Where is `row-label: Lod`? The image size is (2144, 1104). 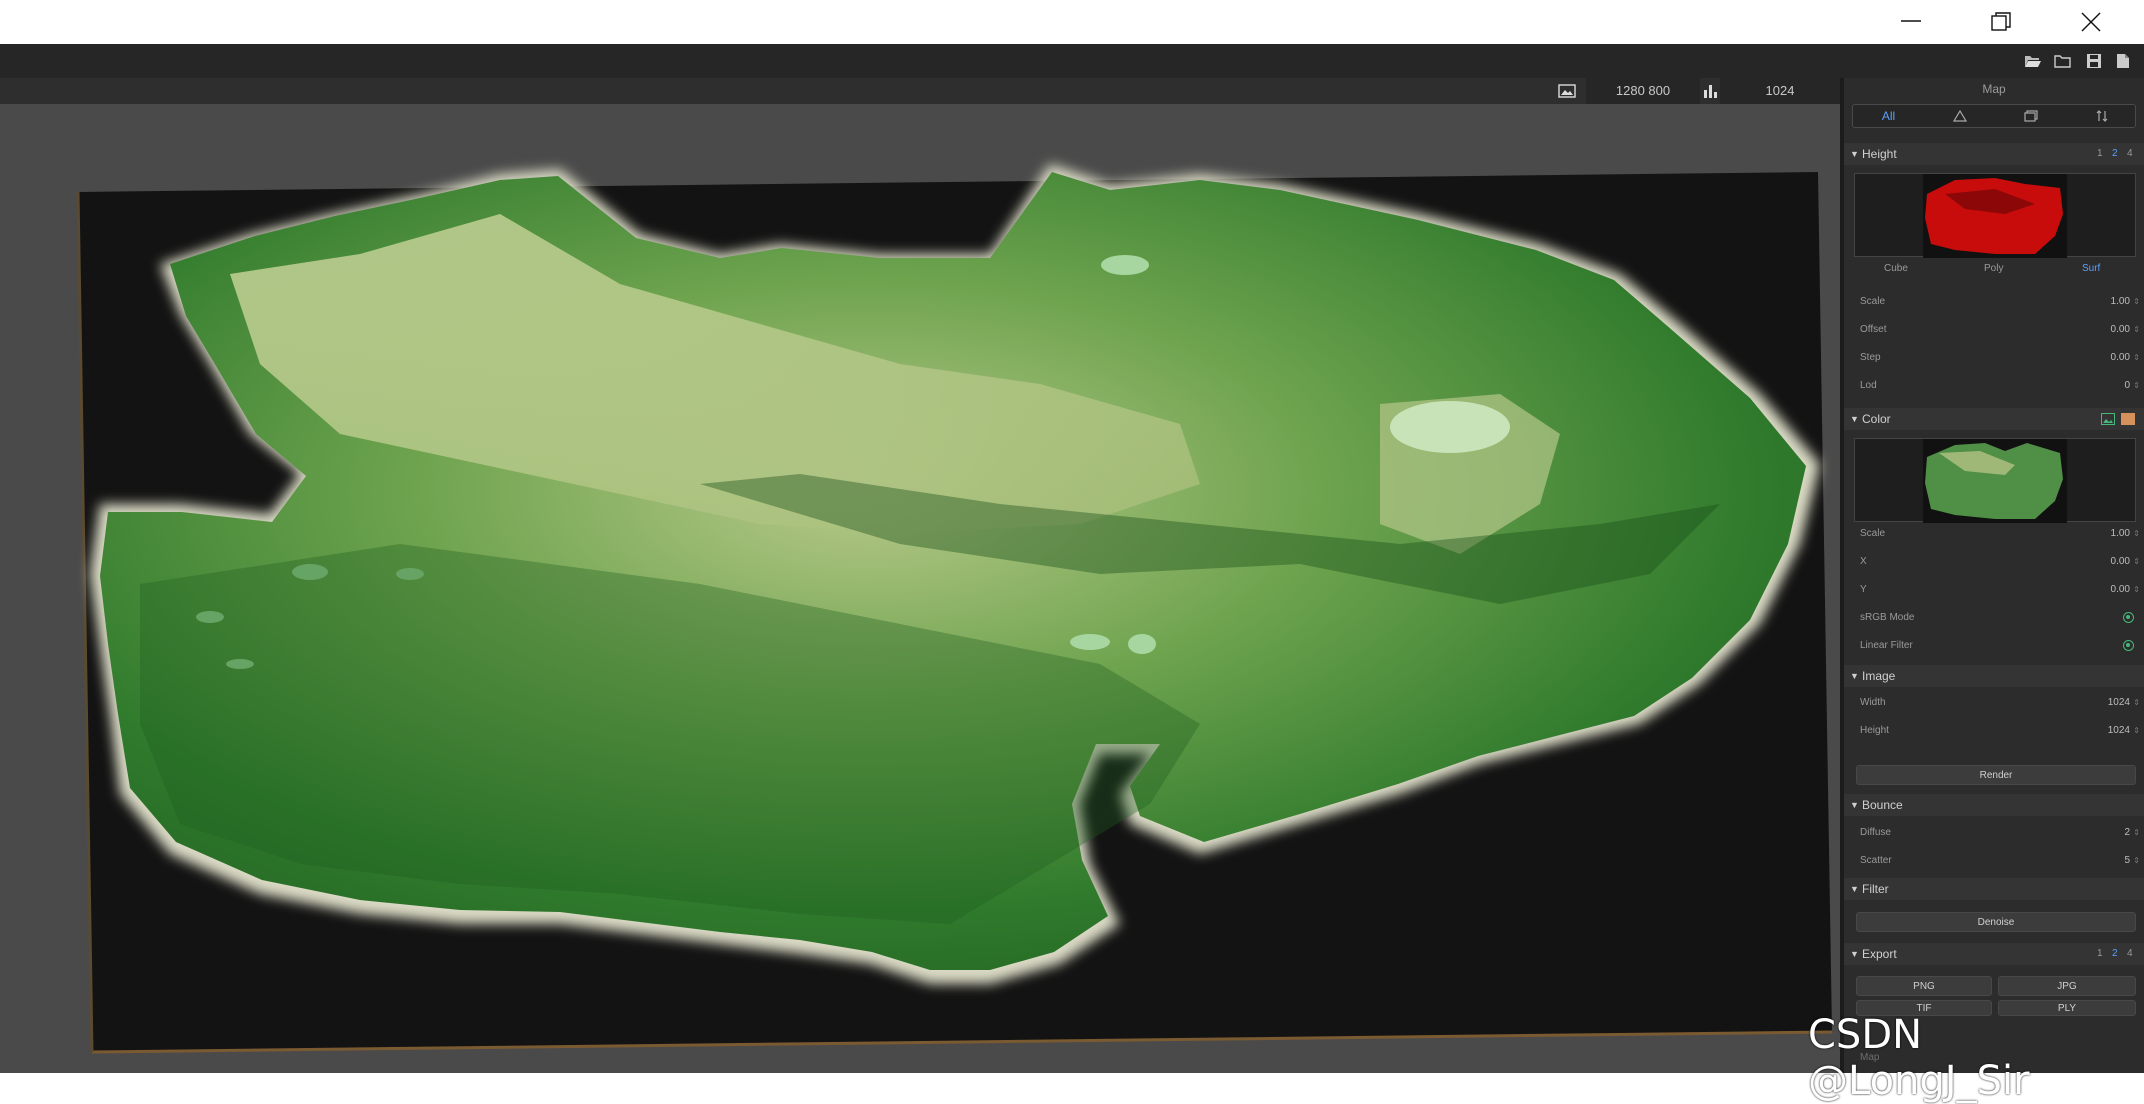 row-label: Lod is located at coordinates (1868, 385).